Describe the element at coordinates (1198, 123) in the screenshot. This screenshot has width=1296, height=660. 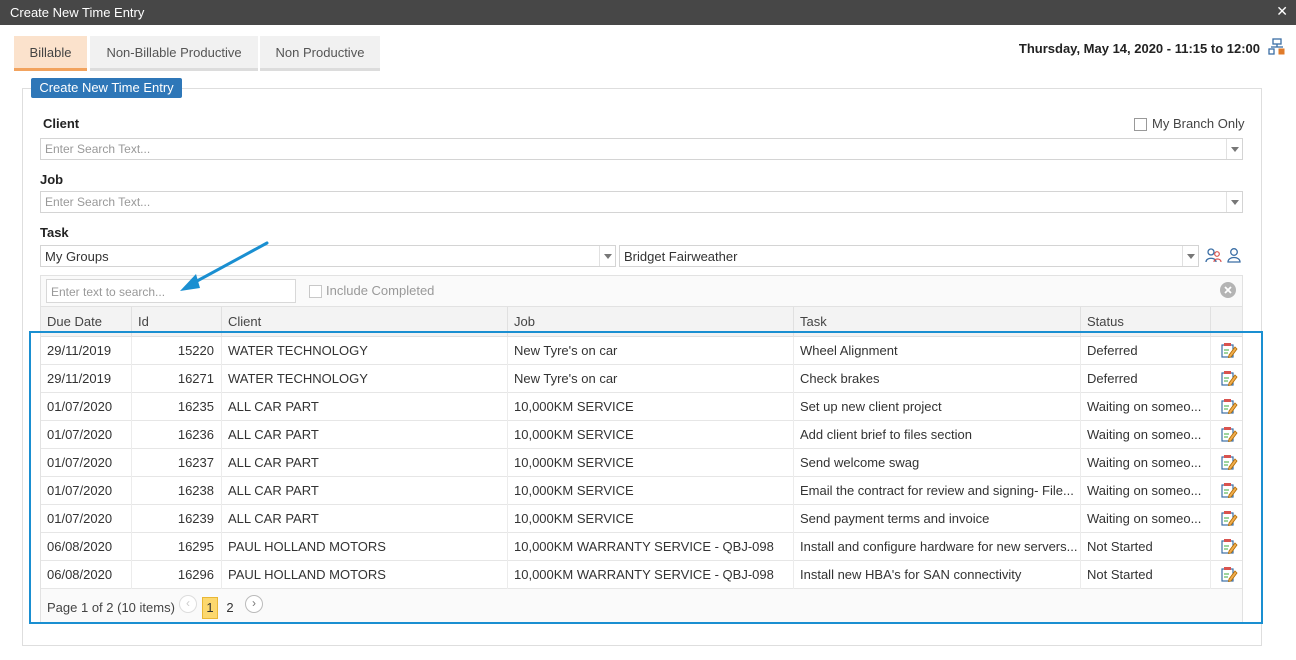
I see `my-branch-only-label: My Branch Only` at that location.